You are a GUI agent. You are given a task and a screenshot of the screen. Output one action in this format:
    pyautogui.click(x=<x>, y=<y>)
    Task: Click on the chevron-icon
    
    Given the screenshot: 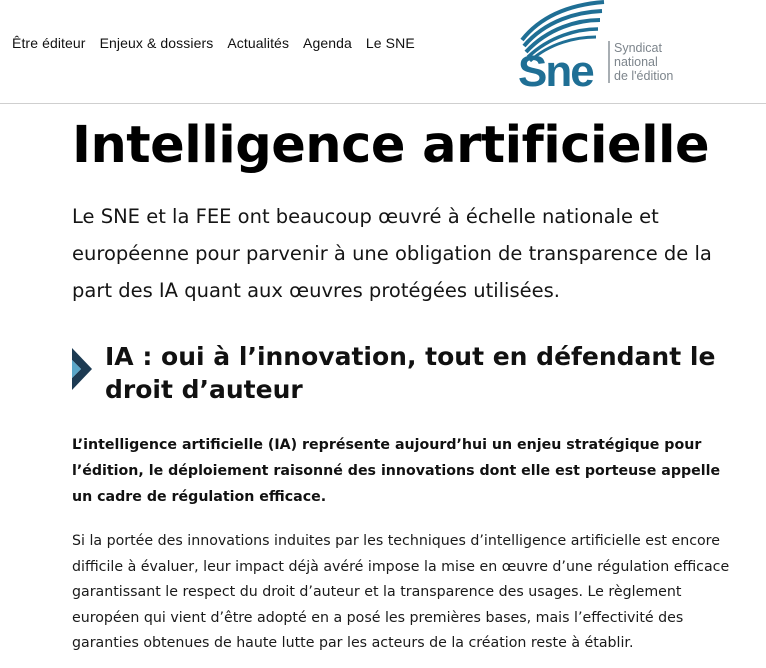 What is the action you would take?
    pyautogui.click(x=82, y=369)
    